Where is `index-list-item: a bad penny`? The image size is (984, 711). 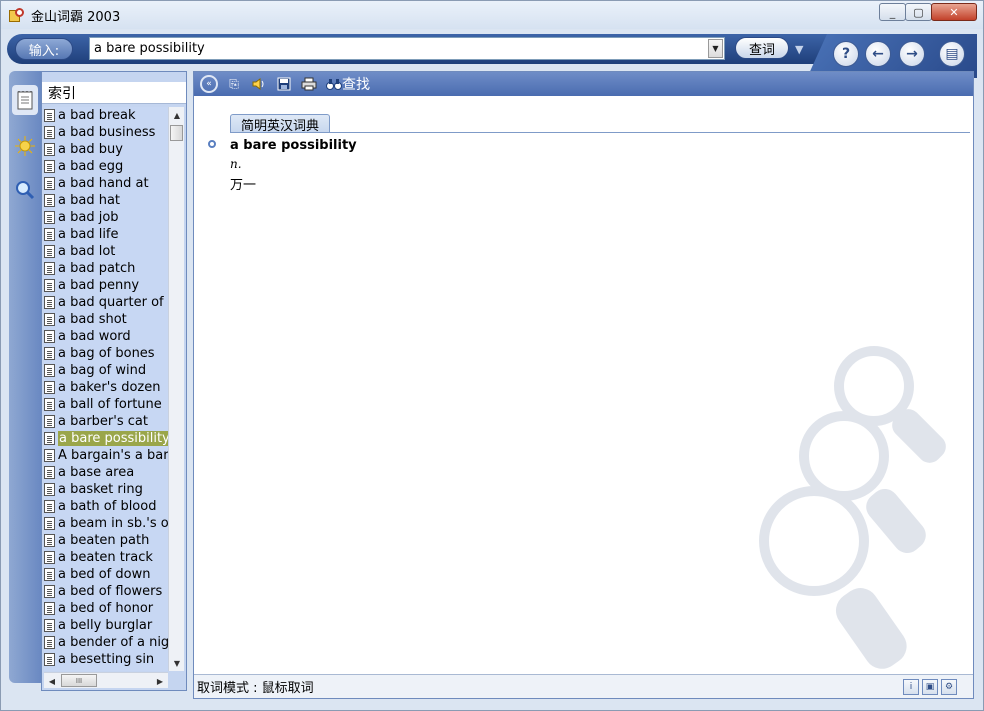 index-list-item: a bad penny is located at coordinates (106, 285).